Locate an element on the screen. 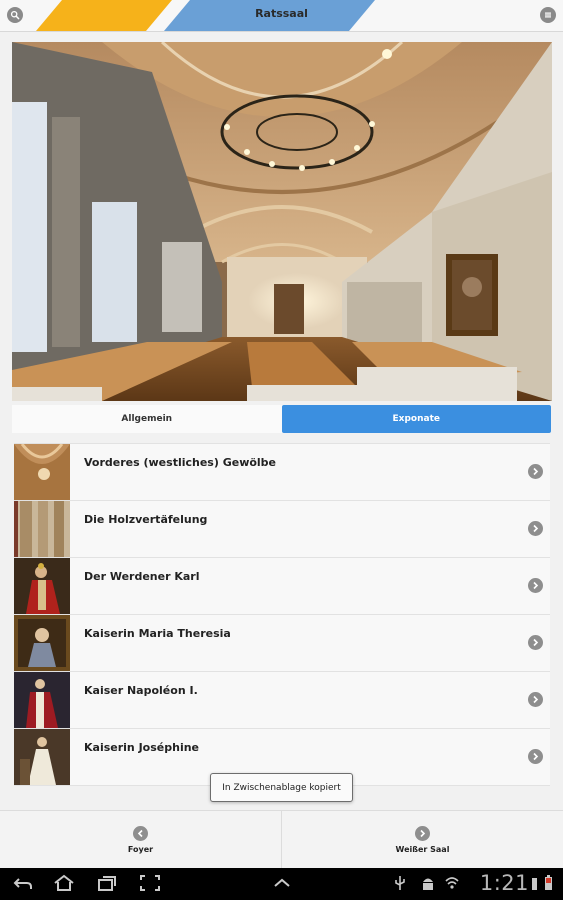 The image size is (563, 900). list-item: Kaiser Napoléon I. is located at coordinates (282, 700).